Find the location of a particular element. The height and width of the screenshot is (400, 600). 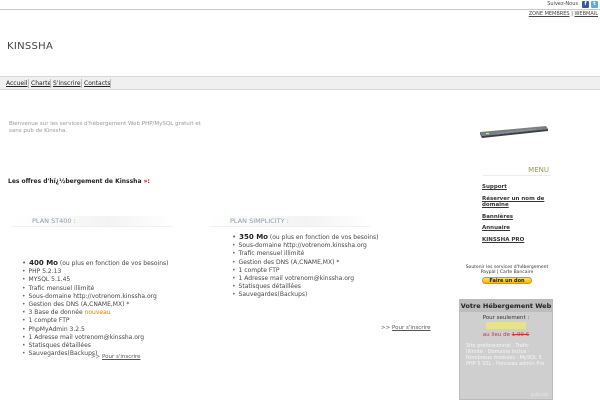

twitter-icon: t is located at coordinates (594, 4).